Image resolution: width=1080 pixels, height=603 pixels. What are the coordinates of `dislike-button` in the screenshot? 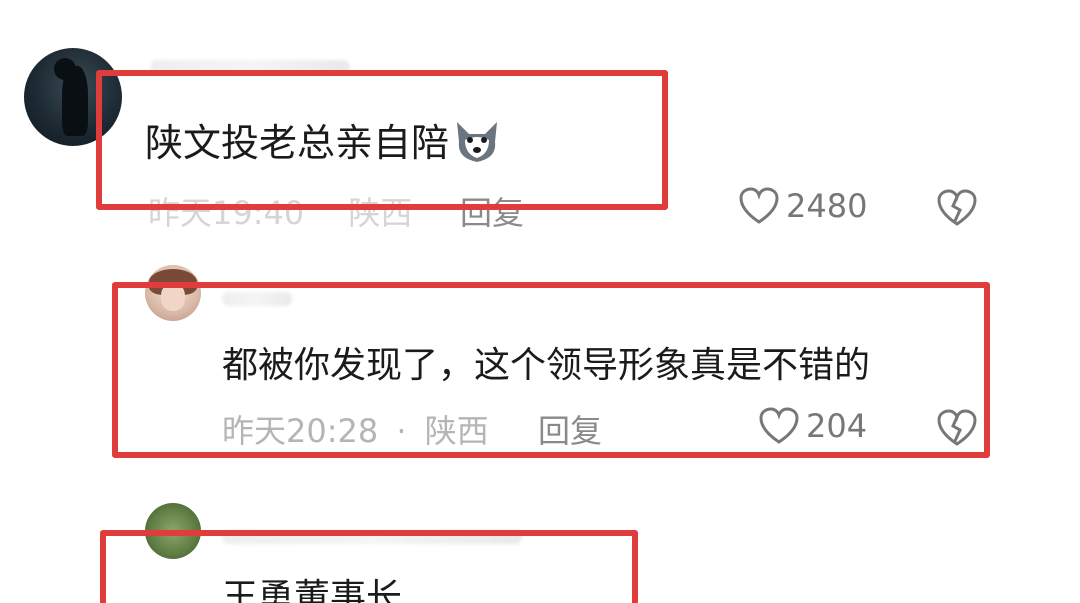 It's located at (957, 210).